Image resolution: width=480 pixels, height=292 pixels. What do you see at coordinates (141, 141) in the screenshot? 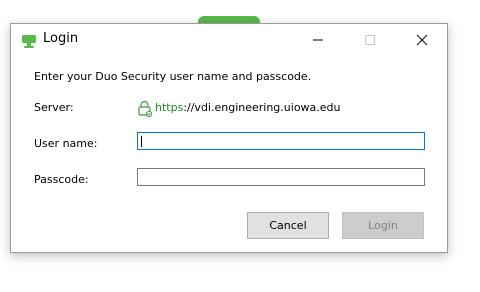
I see `text-caret` at bounding box center [141, 141].